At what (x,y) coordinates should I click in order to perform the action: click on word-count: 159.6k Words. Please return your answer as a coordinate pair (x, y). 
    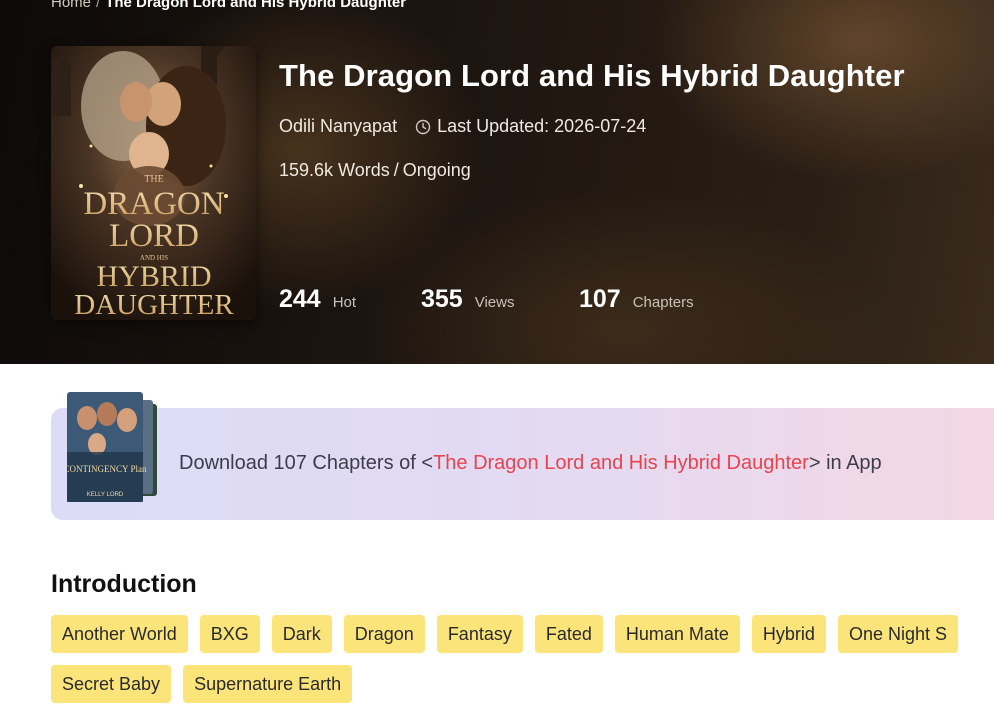
    Looking at the image, I should click on (334, 170).